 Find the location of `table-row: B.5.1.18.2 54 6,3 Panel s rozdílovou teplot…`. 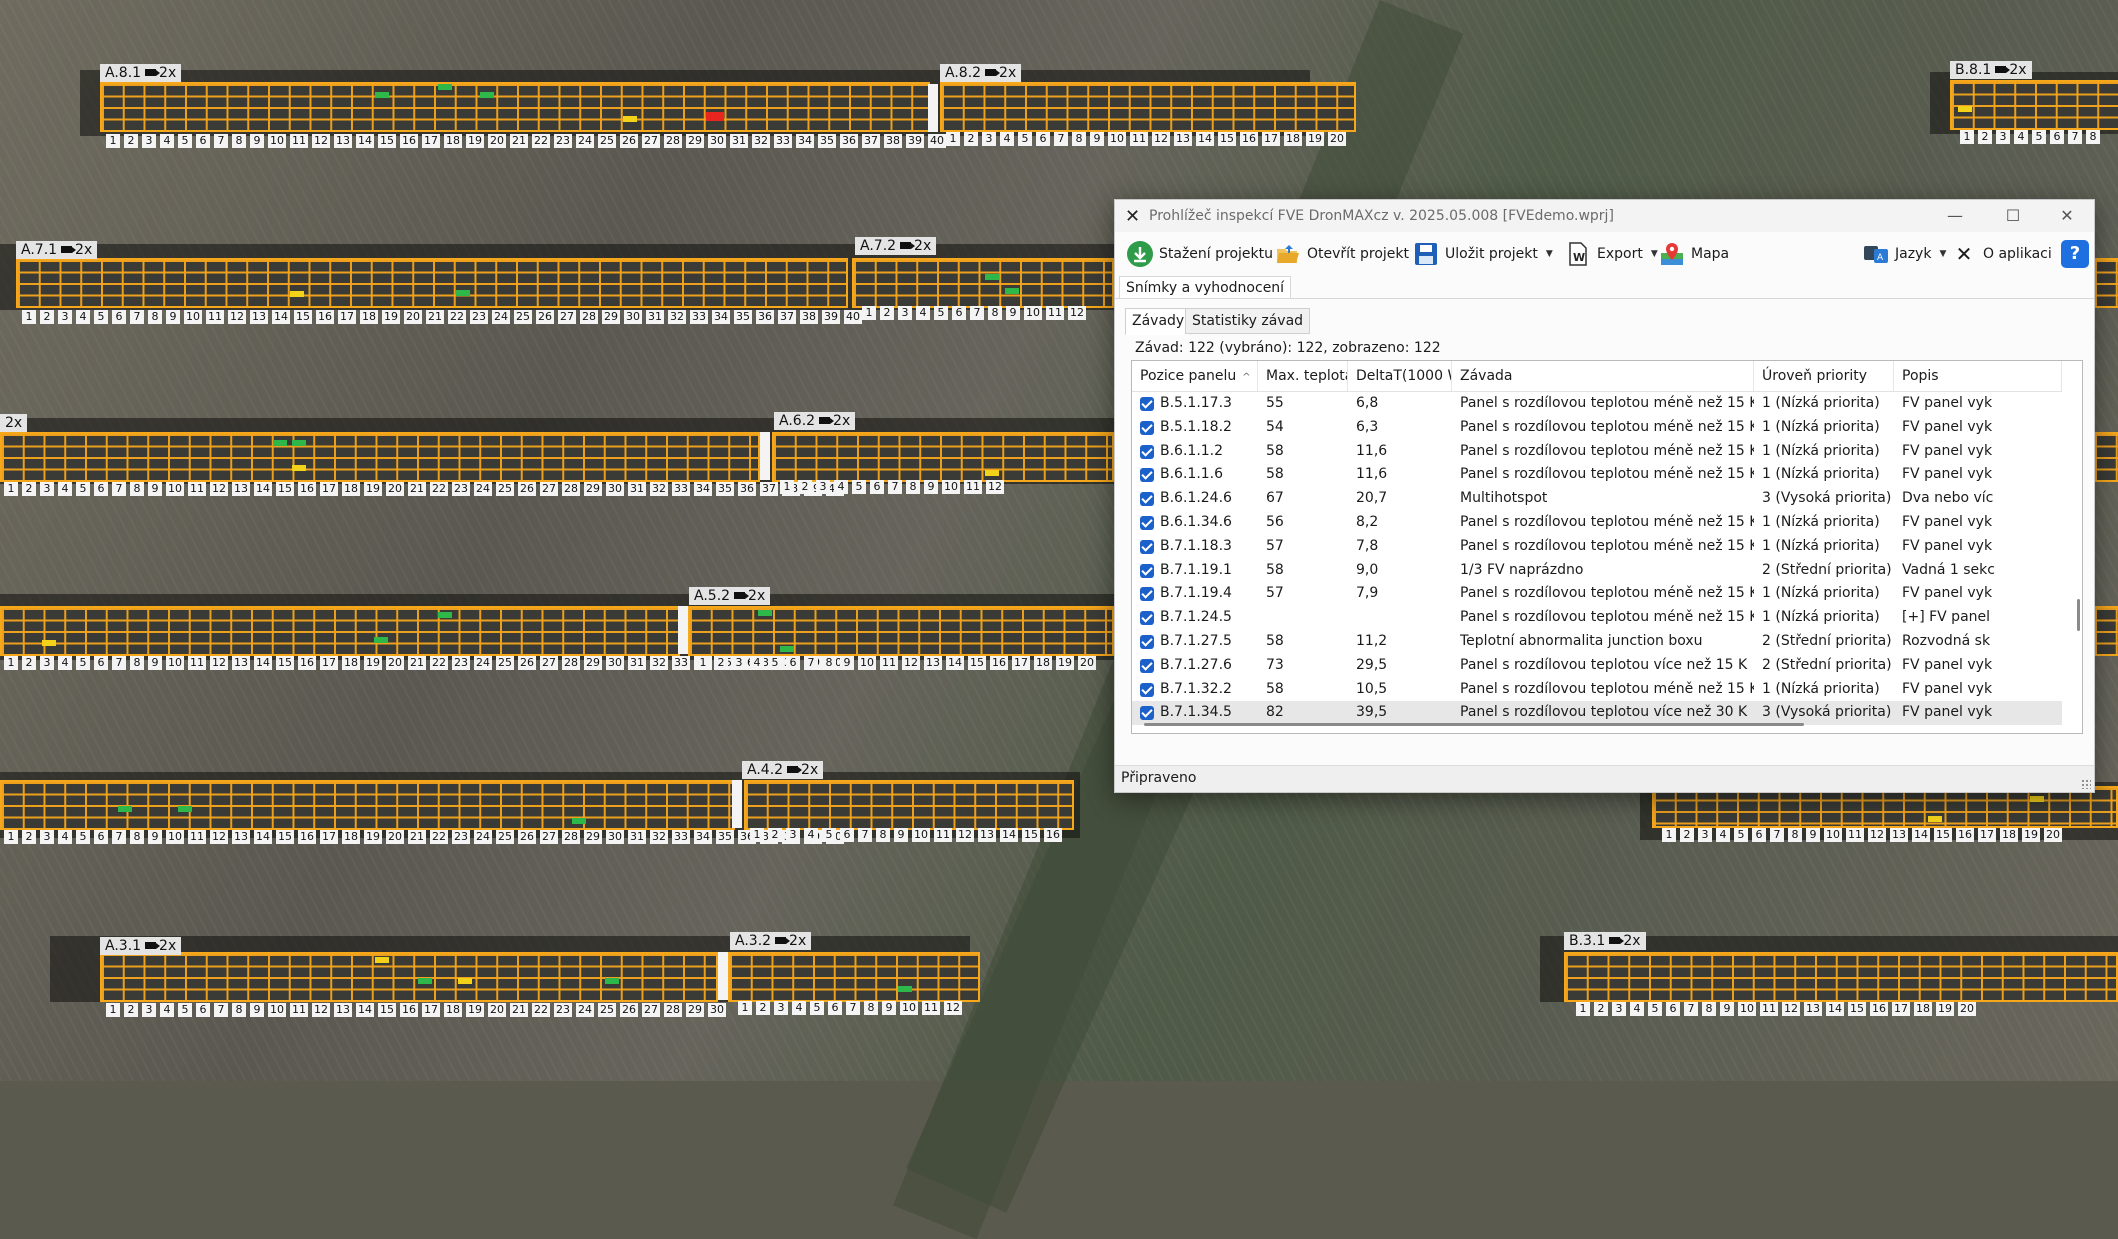

table-row: B.5.1.18.2 54 6,3 Panel s rozdílovou teplot… is located at coordinates (1597, 428).